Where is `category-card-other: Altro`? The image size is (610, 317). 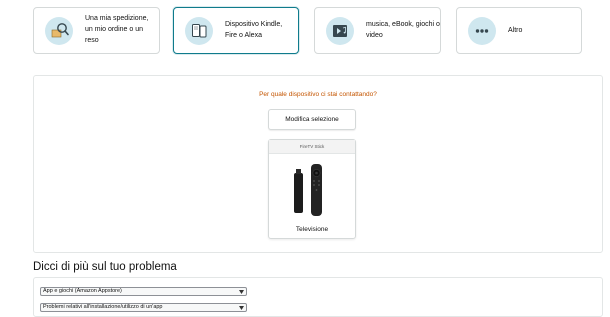 category-card-other: Altro is located at coordinates (519, 30).